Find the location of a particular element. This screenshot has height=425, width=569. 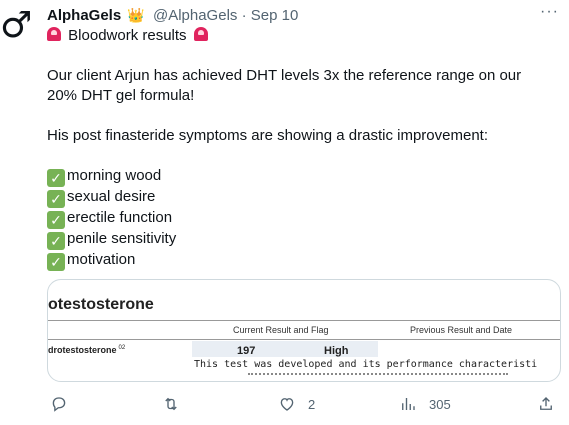

headline-text: Bloodwork results is located at coordinates (127, 35).